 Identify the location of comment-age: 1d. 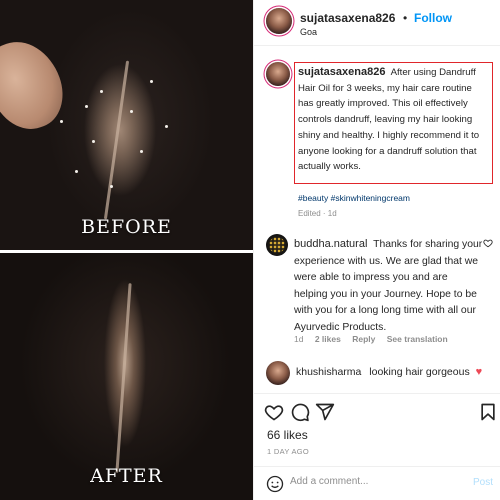
(299, 339).